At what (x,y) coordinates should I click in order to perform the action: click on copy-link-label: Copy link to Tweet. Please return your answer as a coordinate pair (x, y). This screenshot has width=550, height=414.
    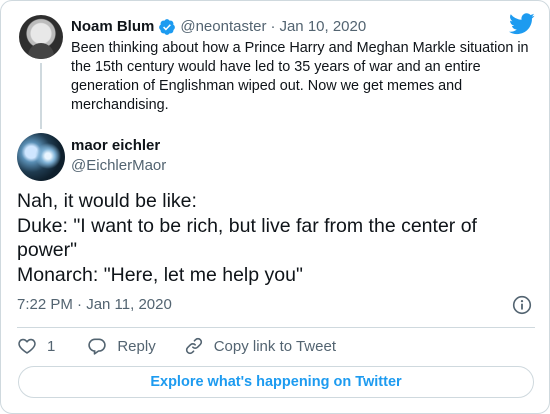
    Looking at the image, I should click on (274, 346).